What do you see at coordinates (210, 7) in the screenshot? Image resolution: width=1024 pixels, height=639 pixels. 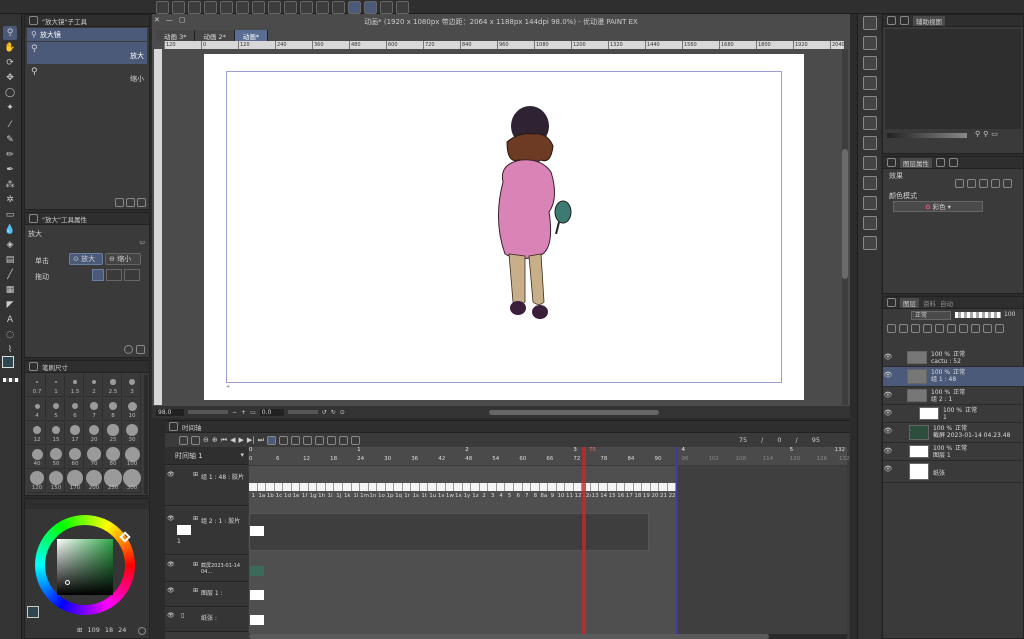 I see `undo-icon` at bounding box center [210, 7].